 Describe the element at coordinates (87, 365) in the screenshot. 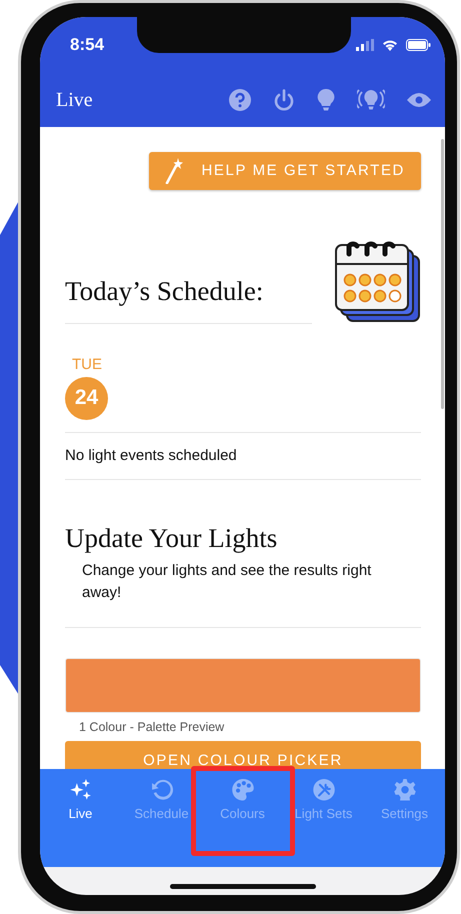

I see `day-name: TUE` at that location.